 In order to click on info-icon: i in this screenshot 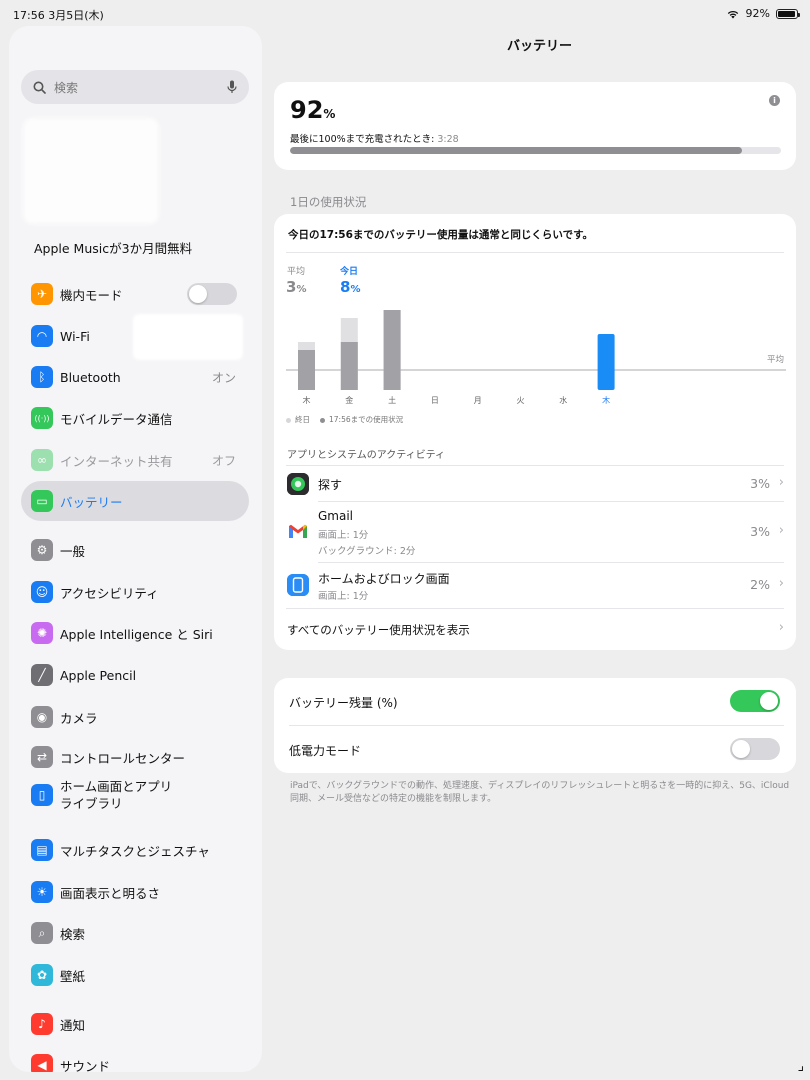, I will do `click(774, 100)`.